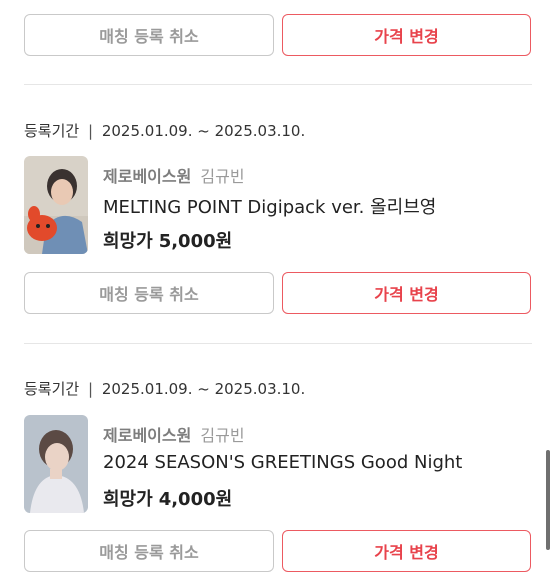  Describe the element at coordinates (548, 500) in the screenshot. I see `scrollbar-thumb` at that location.